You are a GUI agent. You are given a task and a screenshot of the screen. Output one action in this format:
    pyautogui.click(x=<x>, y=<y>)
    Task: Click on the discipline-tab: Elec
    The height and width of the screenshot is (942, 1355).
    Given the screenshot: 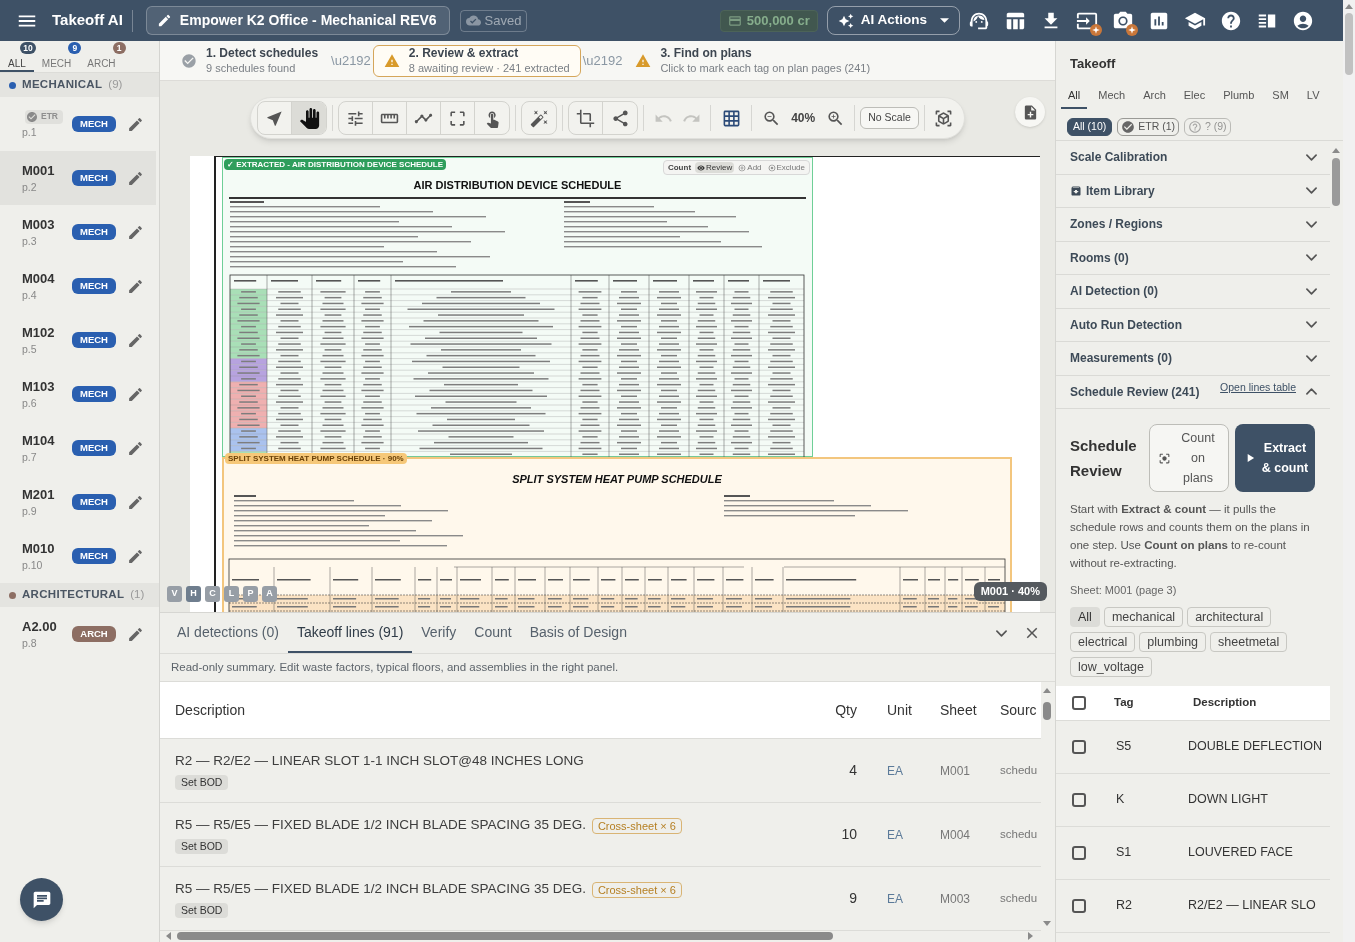 What is the action you would take?
    pyautogui.click(x=1194, y=97)
    